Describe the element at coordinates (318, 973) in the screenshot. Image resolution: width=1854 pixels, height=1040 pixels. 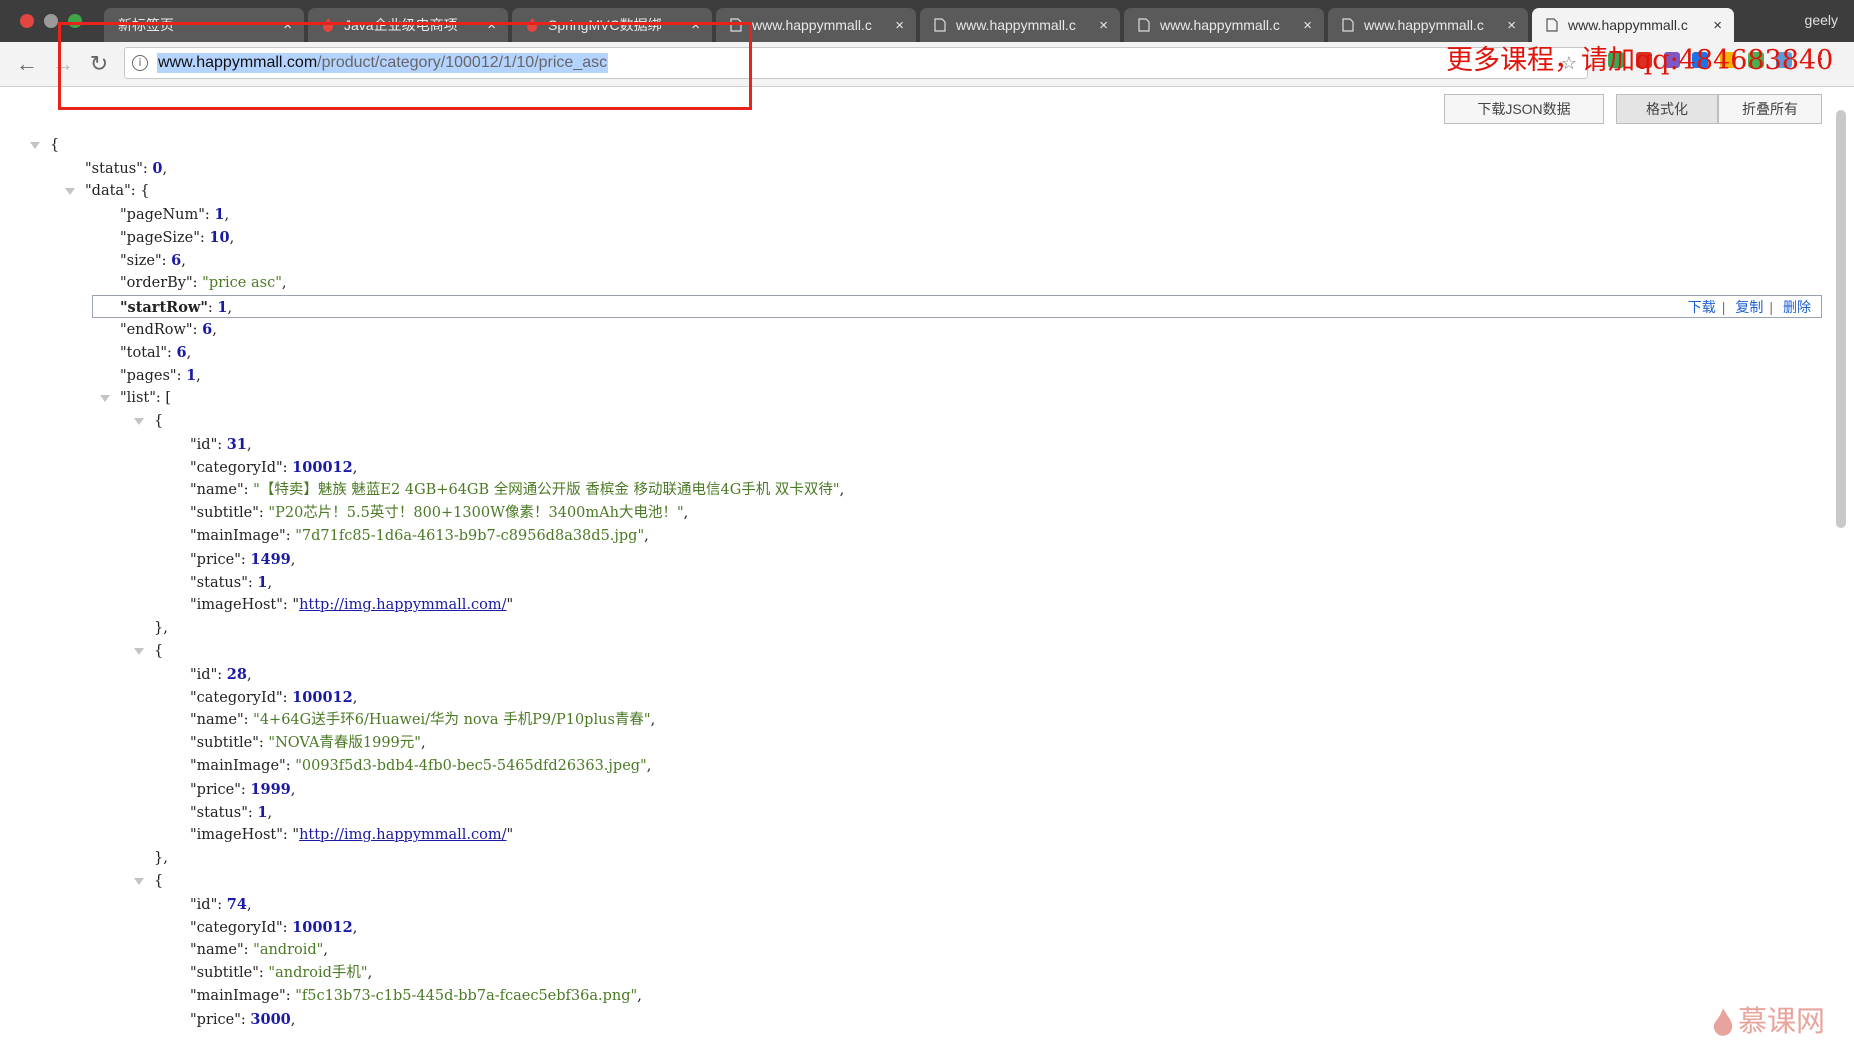
I see `json-value: "android手机"` at that location.